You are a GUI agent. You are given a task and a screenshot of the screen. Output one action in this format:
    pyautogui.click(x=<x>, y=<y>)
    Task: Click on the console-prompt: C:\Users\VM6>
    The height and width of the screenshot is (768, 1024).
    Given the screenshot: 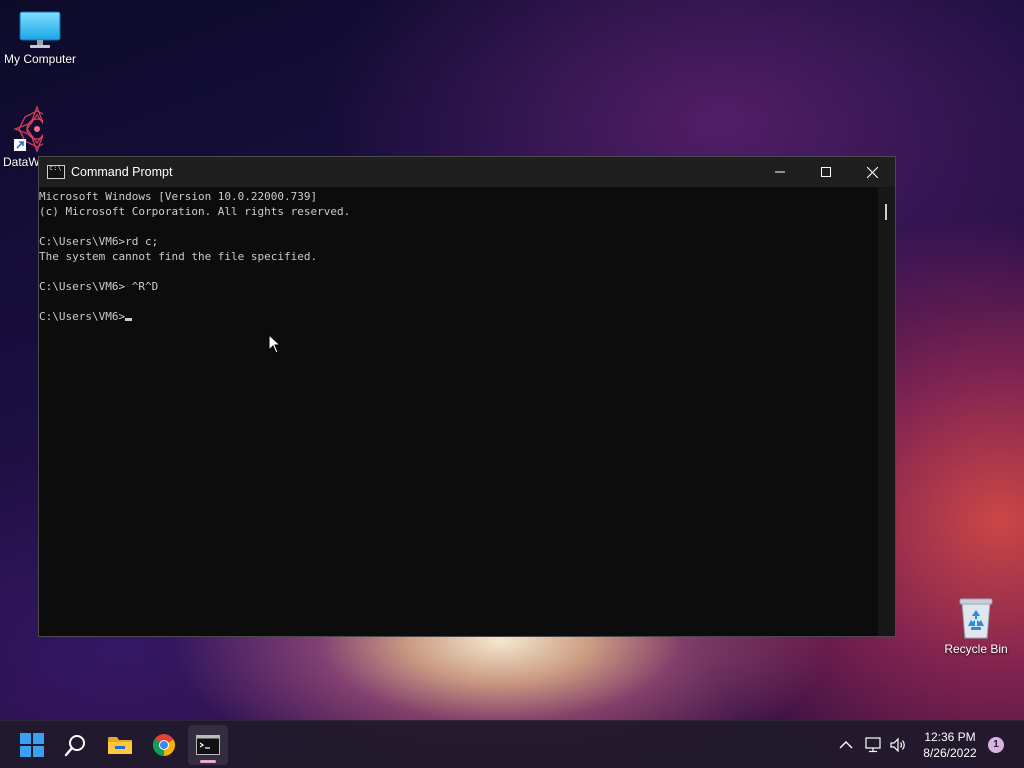 What is the action you would take?
    pyautogui.click(x=82, y=316)
    